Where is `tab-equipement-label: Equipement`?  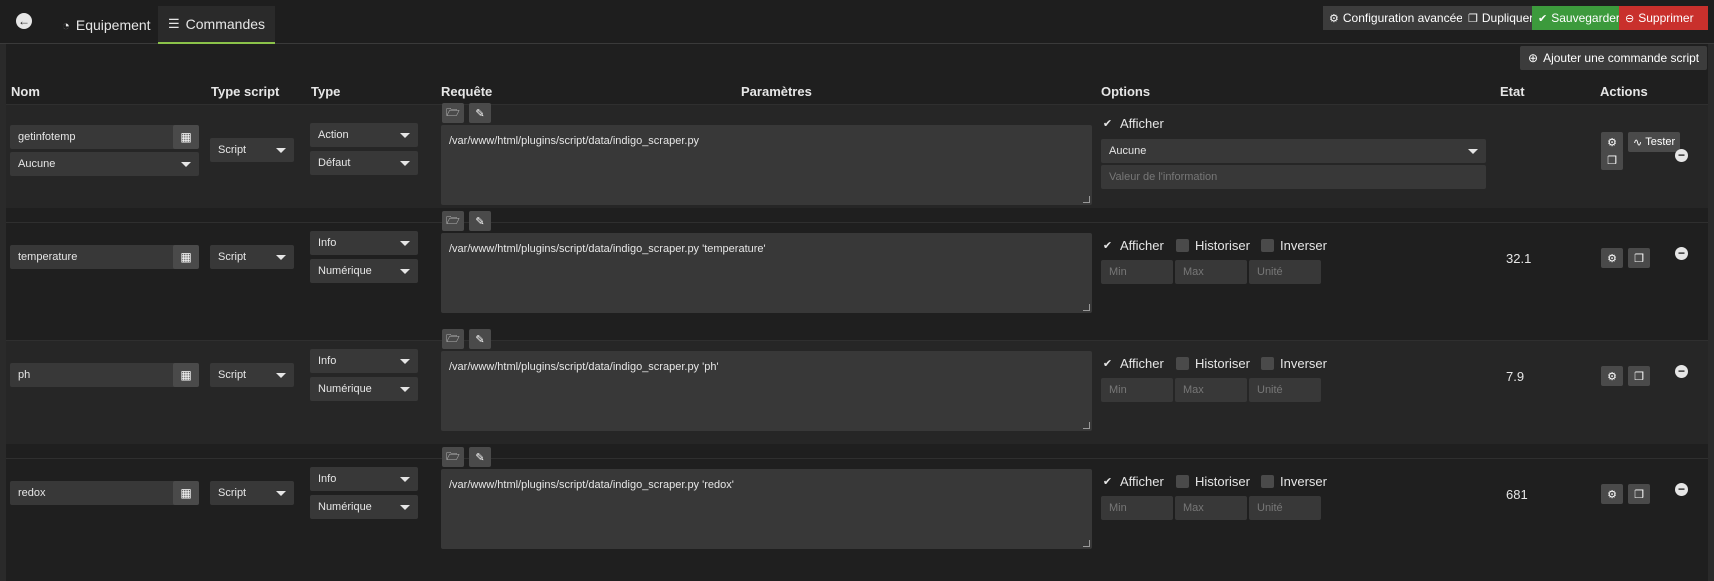 tab-equipement-label: Equipement is located at coordinates (113, 25).